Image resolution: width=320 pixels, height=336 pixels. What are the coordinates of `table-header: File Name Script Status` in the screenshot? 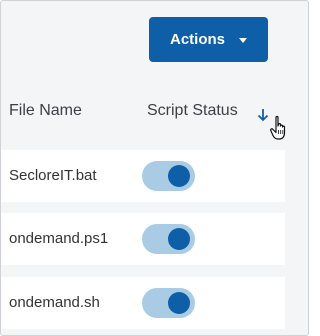 It's located at (154, 112).